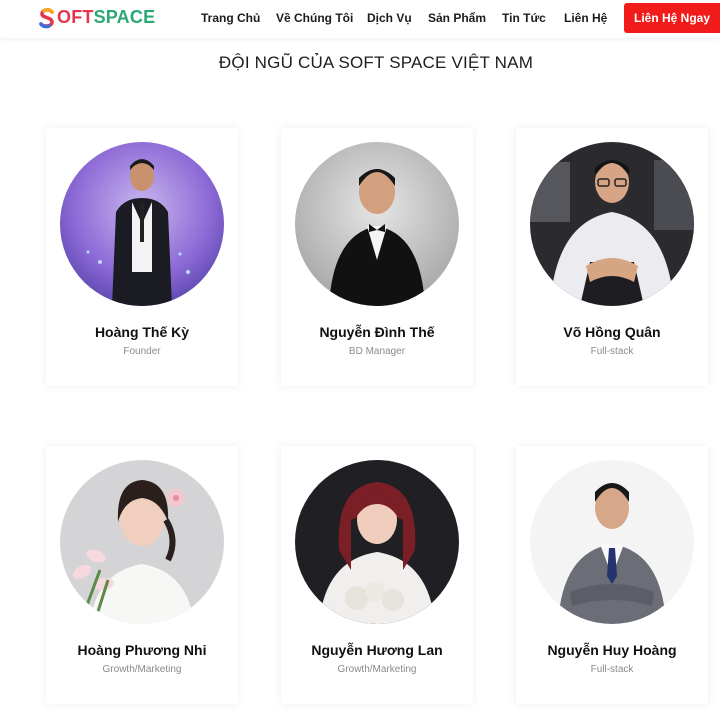 The image size is (720, 720). What do you see at coordinates (46, 18) in the screenshot?
I see `logo-s-icon` at bounding box center [46, 18].